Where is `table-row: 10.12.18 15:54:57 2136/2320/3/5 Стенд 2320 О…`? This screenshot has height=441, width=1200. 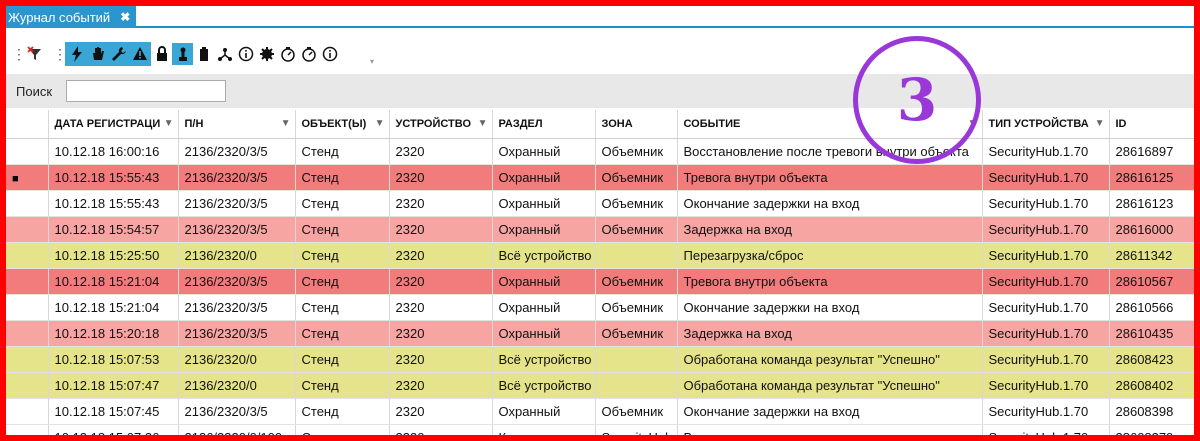 table-row: 10.12.18 15:54:57 2136/2320/3/5 Стенд 2320 О… is located at coordinates (600, 229).